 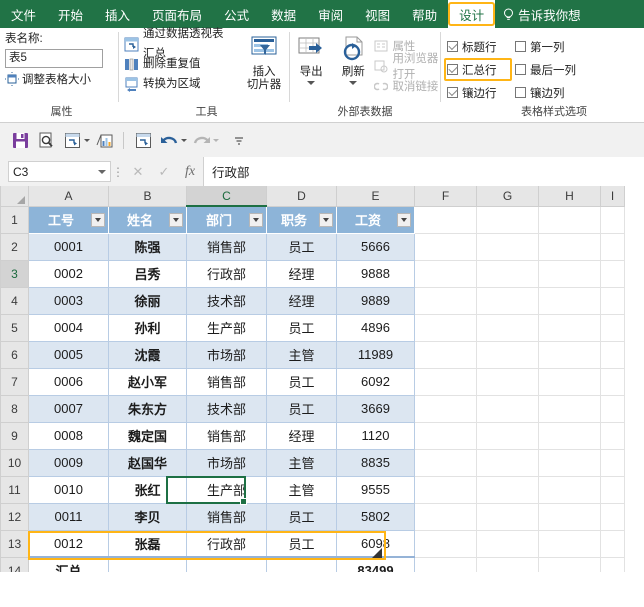 I want to click on data-cell: 0010, so click(x=68, y=489).